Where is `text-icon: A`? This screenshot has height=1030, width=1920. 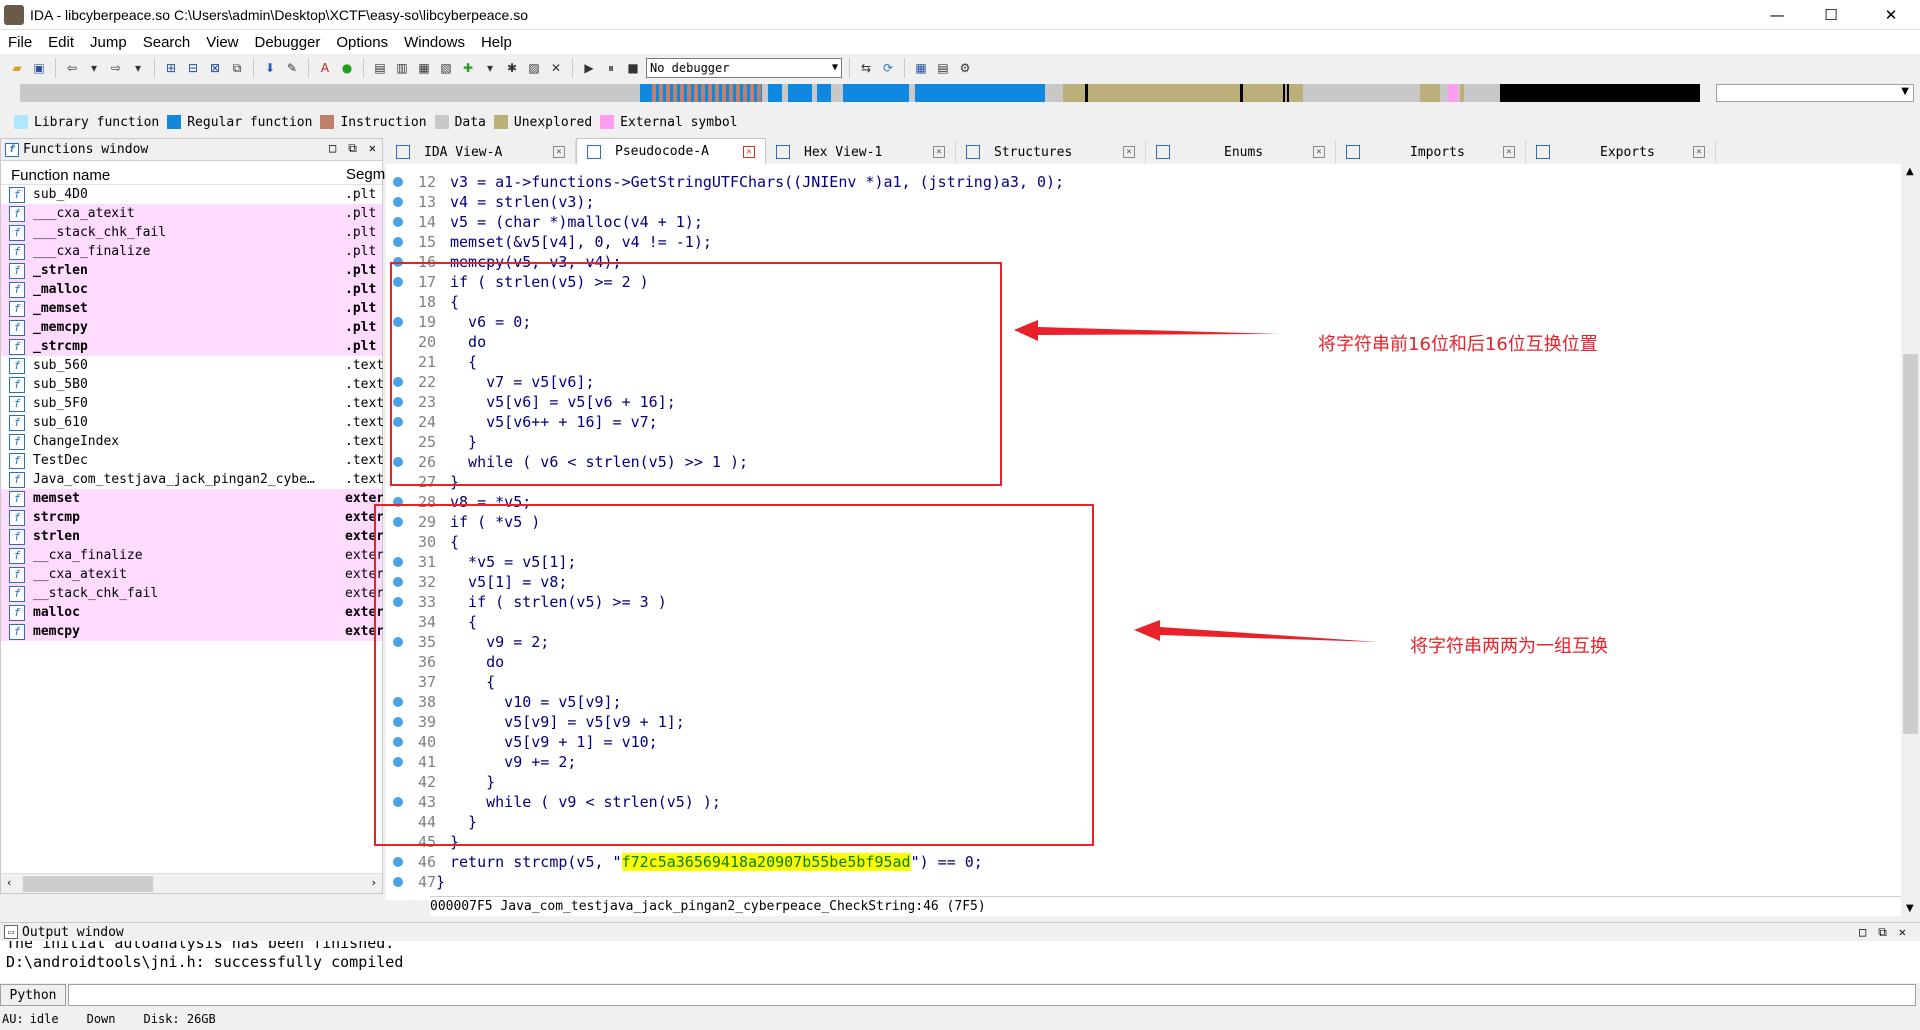
text-icon: A is located at coordinates (325, 68).